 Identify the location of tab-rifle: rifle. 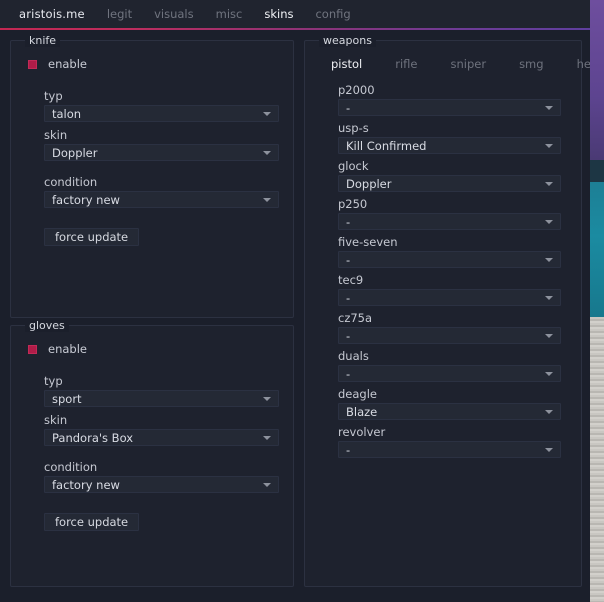
(414, 64).